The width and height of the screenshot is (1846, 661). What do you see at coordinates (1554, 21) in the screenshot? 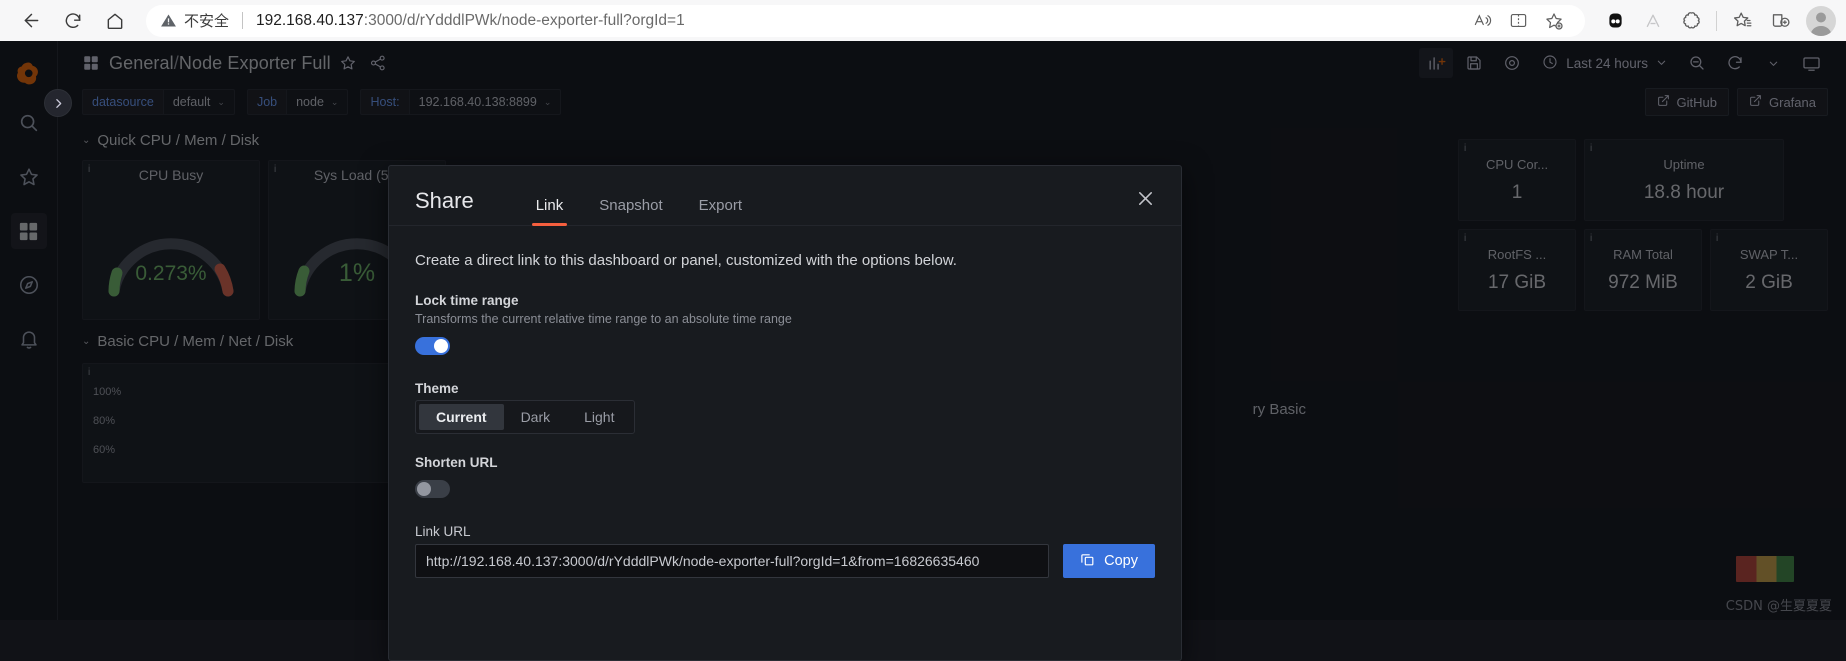
I see `add-favorite-icon` at bounding box center [1554, 21].